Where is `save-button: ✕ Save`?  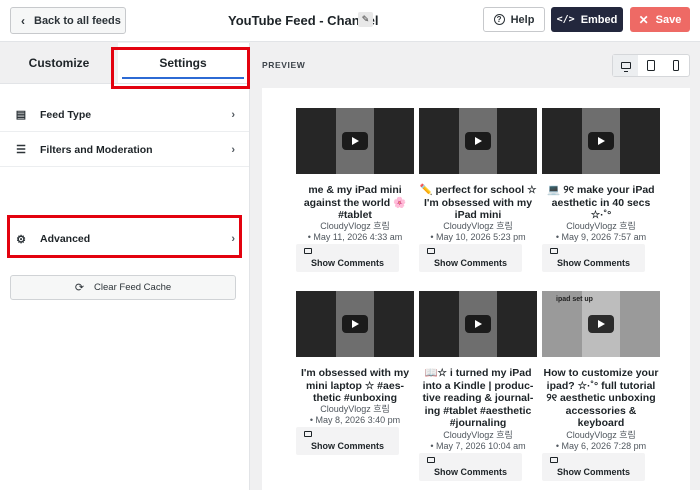
save-button: ✕ Save is located at coordinates (660, 19).